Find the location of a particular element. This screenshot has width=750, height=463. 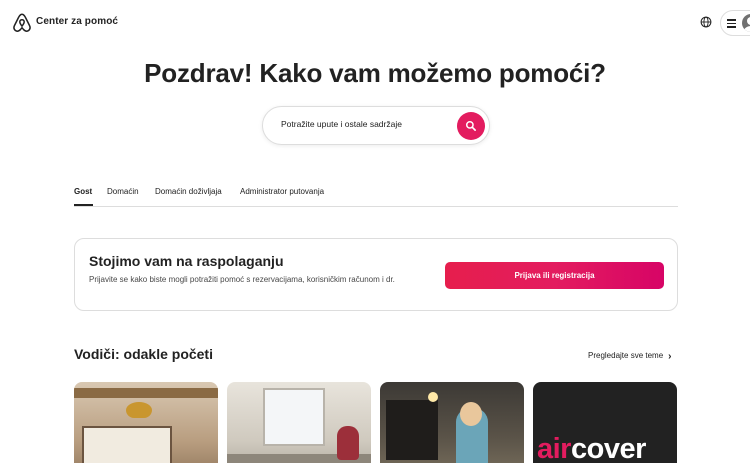

chalkboard-image is located at coordinates (412, 430).